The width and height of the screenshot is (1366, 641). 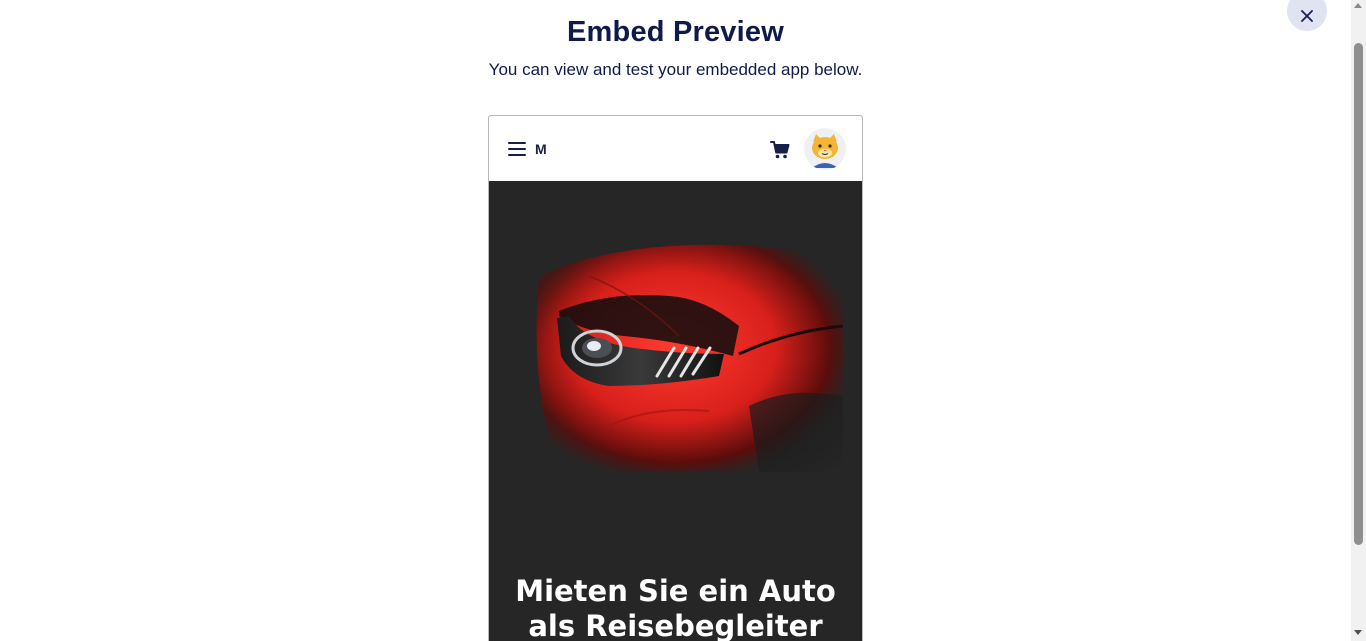 What do you see at coordinates (675, 32) in the screenshot?
I see `page-title: Embed Preview` at bounding box center [675, 32].